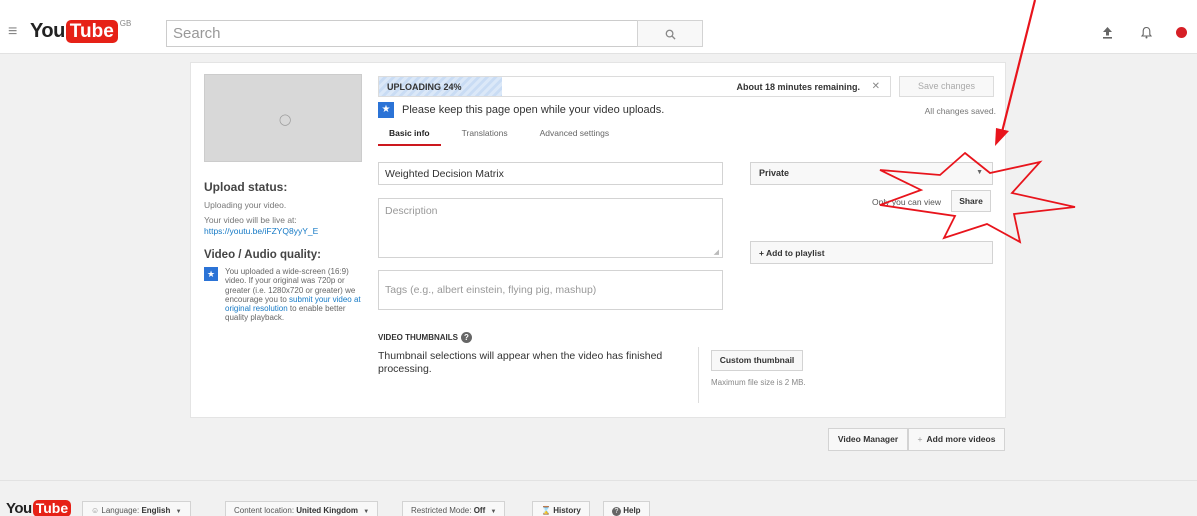 The height and width of the screenshot is (516, 1197). Describe the element at coordinates (47, 31) in the screenshot. I see `logo-you-text: You` at that location.